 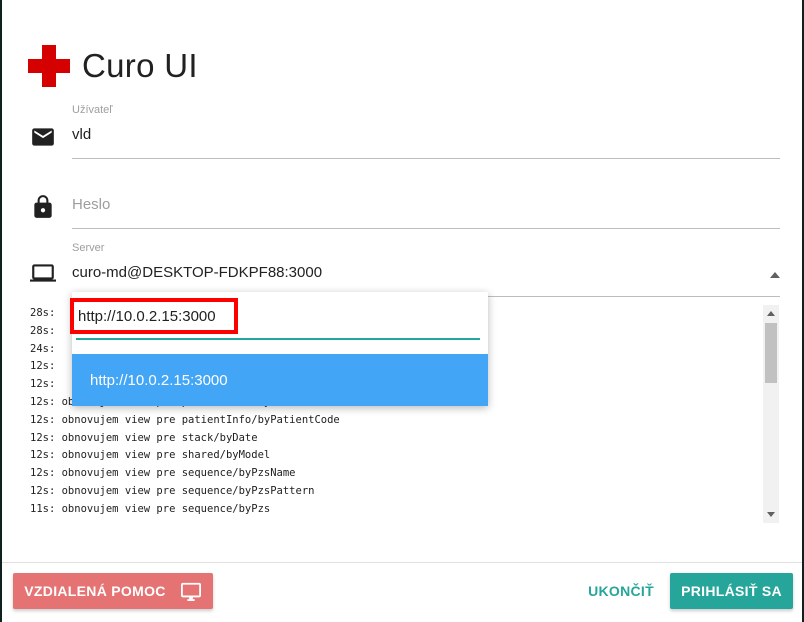 I want to click on input-focus-underline, so click(x=278, y=339).